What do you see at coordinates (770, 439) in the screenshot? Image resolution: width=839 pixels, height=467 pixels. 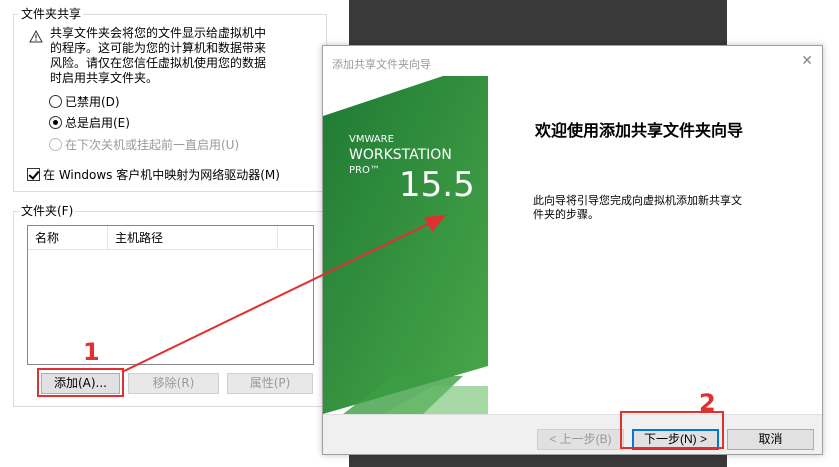 I see `cancel-button: 取消` at bounding box center [770, 439].